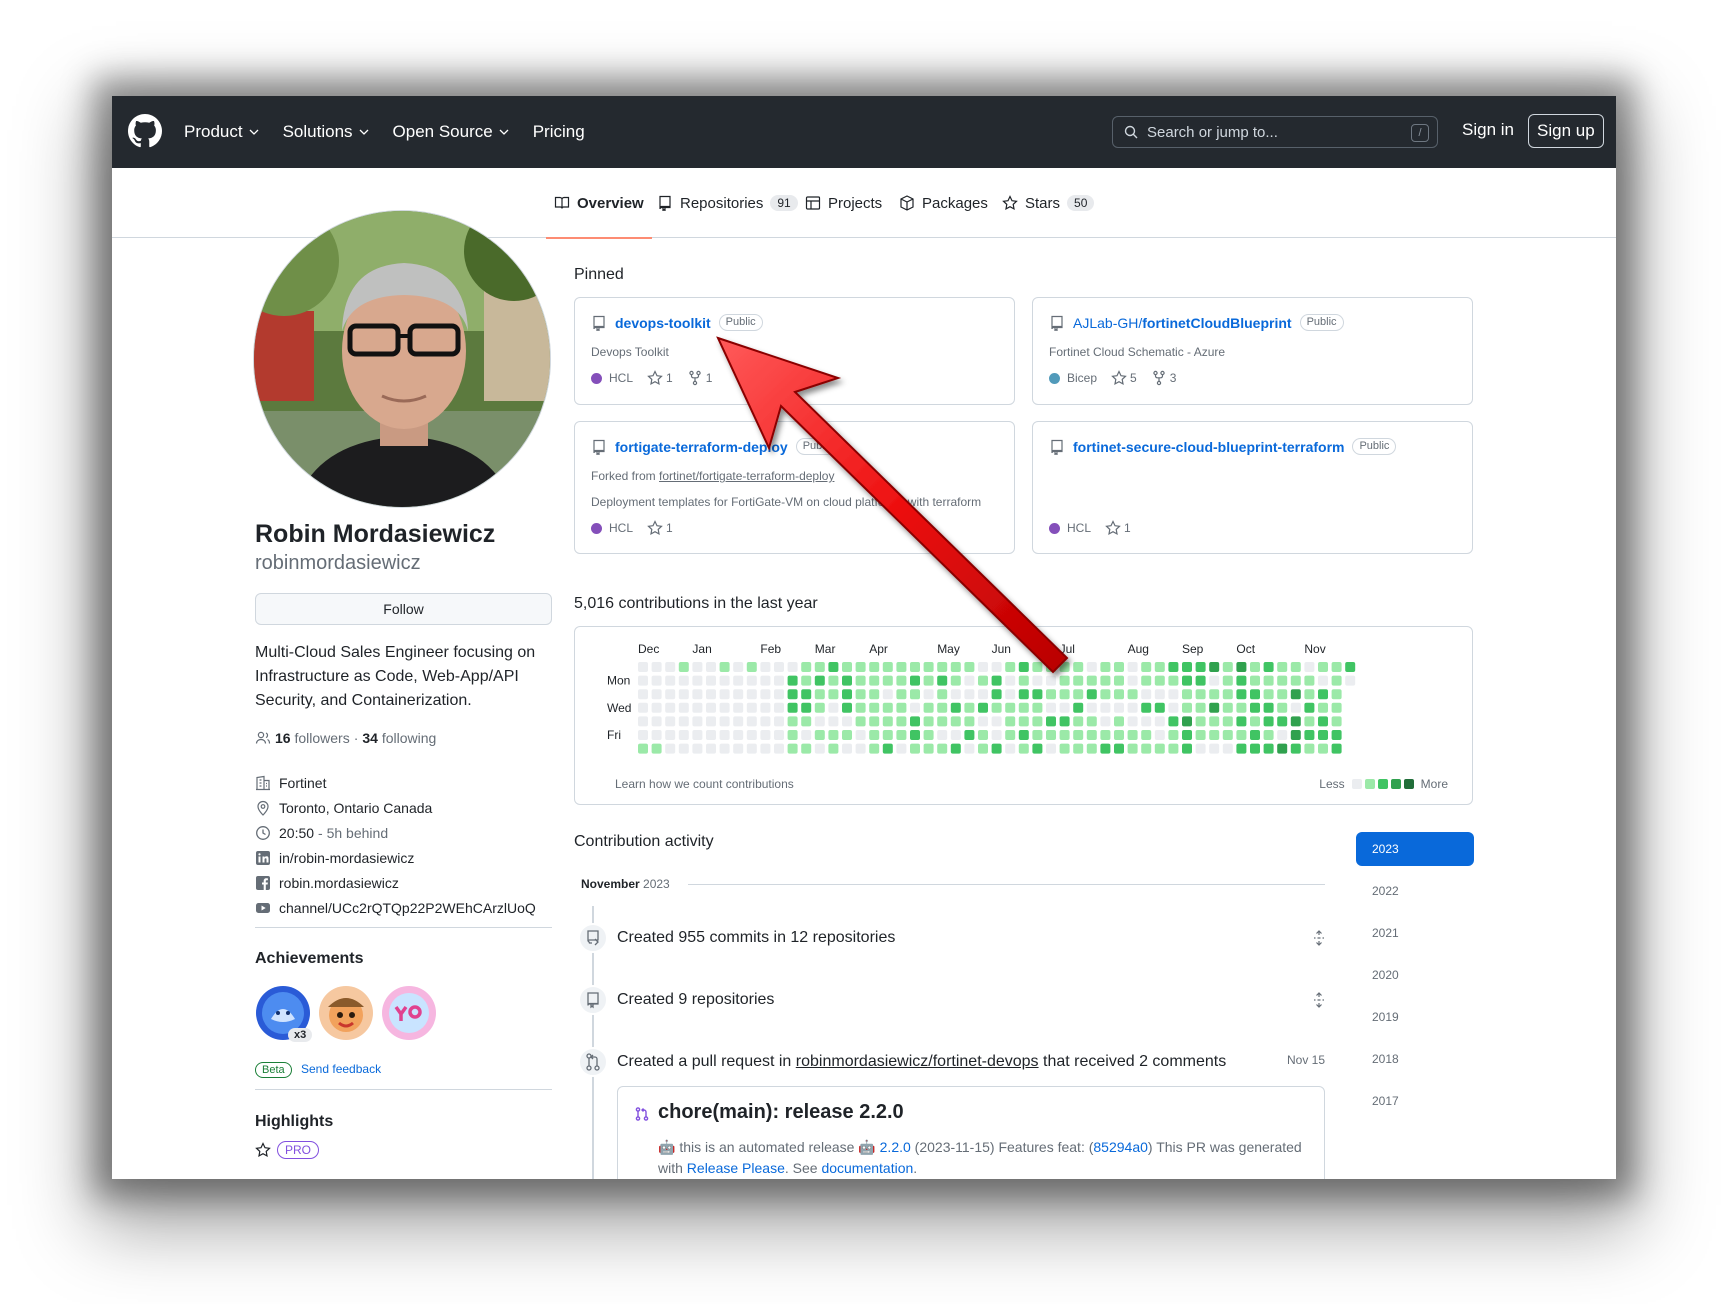 The width and height of the screenshot is (1724, 1304). Describe the element at coordinates (704, 784) in the screenshot. I see `learn-contributions-link: Learn how we count contributions` at that location.